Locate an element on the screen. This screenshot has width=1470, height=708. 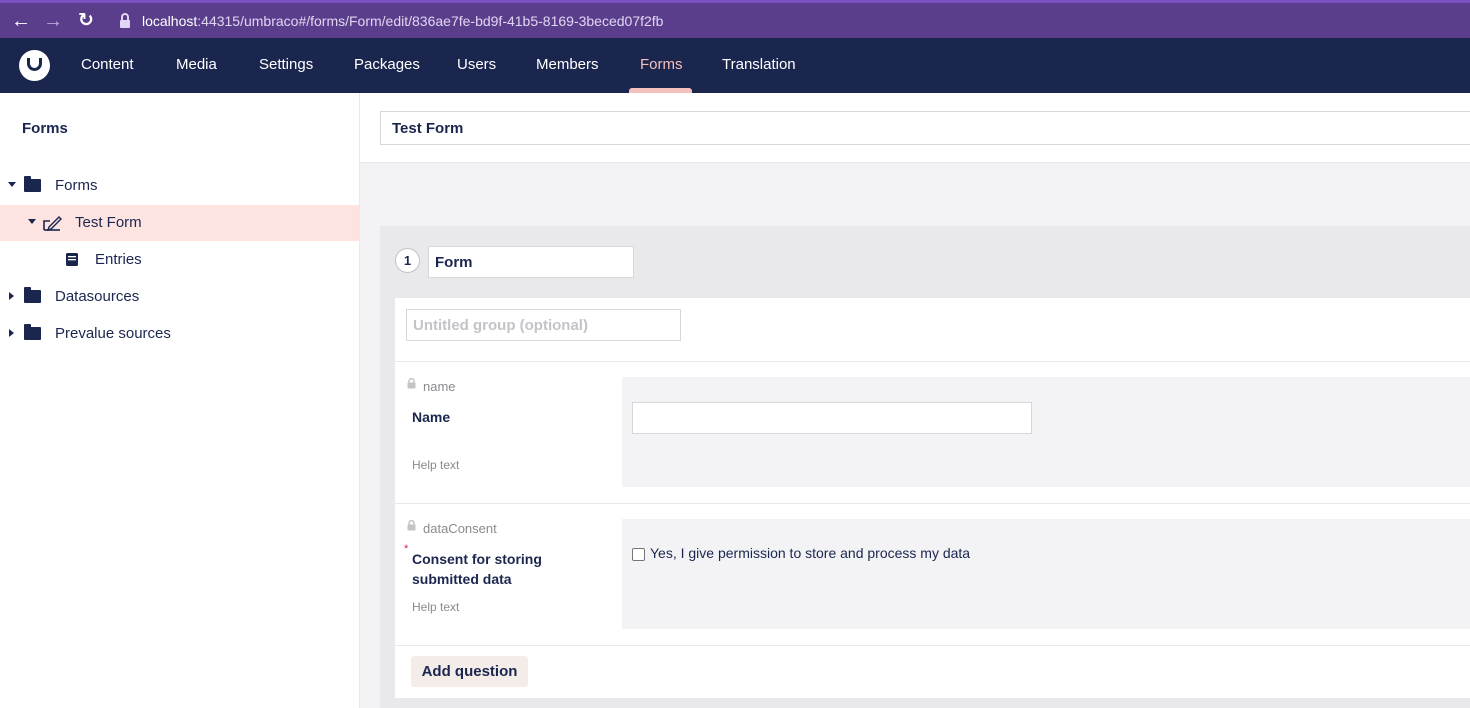
field-label: Consent for storing submitted data is located at coordinates (477, 569).